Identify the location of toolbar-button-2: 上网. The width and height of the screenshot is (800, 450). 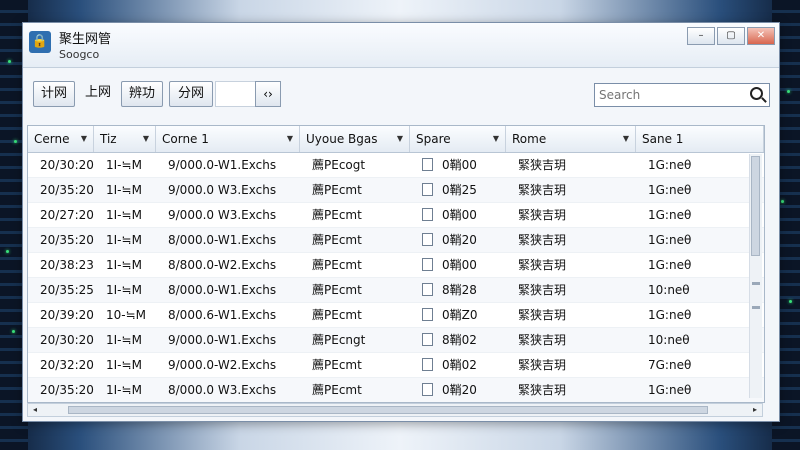
(98, 93).